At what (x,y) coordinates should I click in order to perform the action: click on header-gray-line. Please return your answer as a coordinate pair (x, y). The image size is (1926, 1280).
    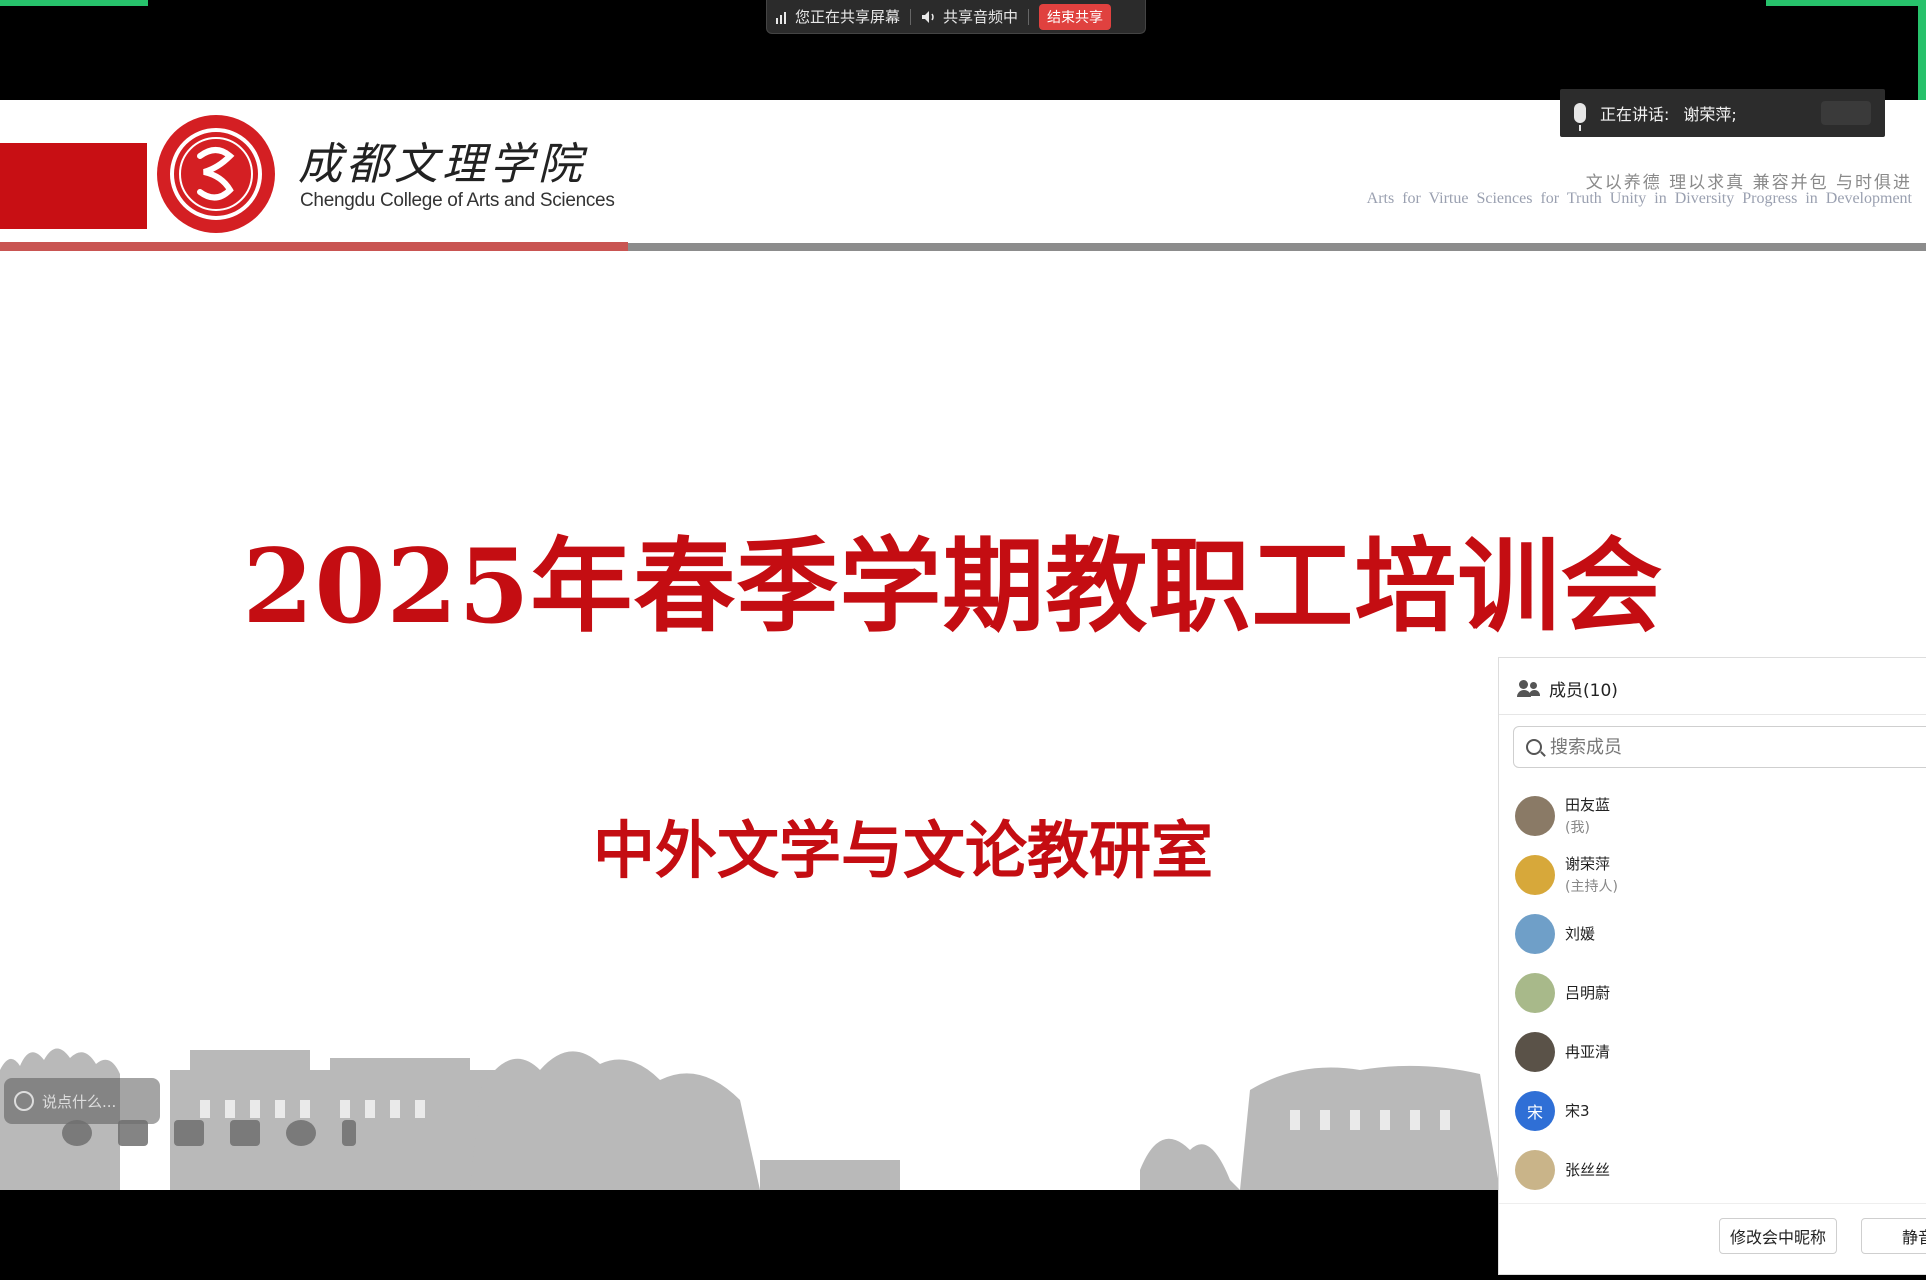
    Looking at the image, I should click on (1277, 247).